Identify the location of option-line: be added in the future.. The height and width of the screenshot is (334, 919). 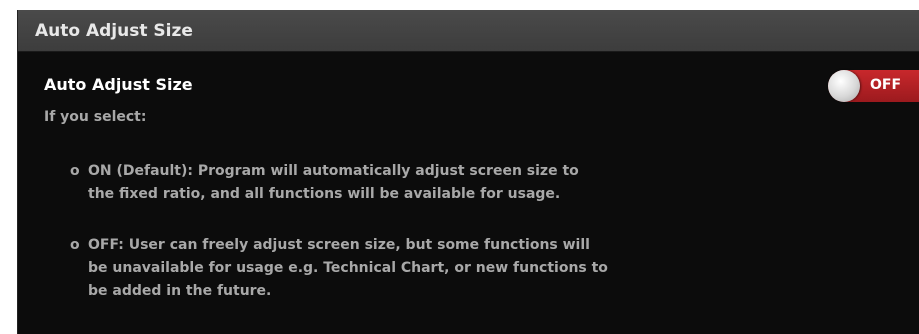
(180, 291).